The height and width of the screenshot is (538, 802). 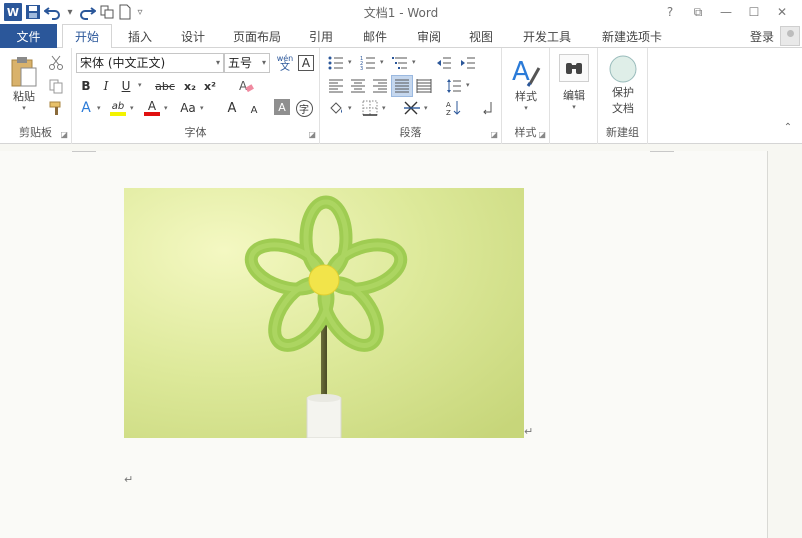 I want to click on enclose-char: 字, so click(x=304, y=108).